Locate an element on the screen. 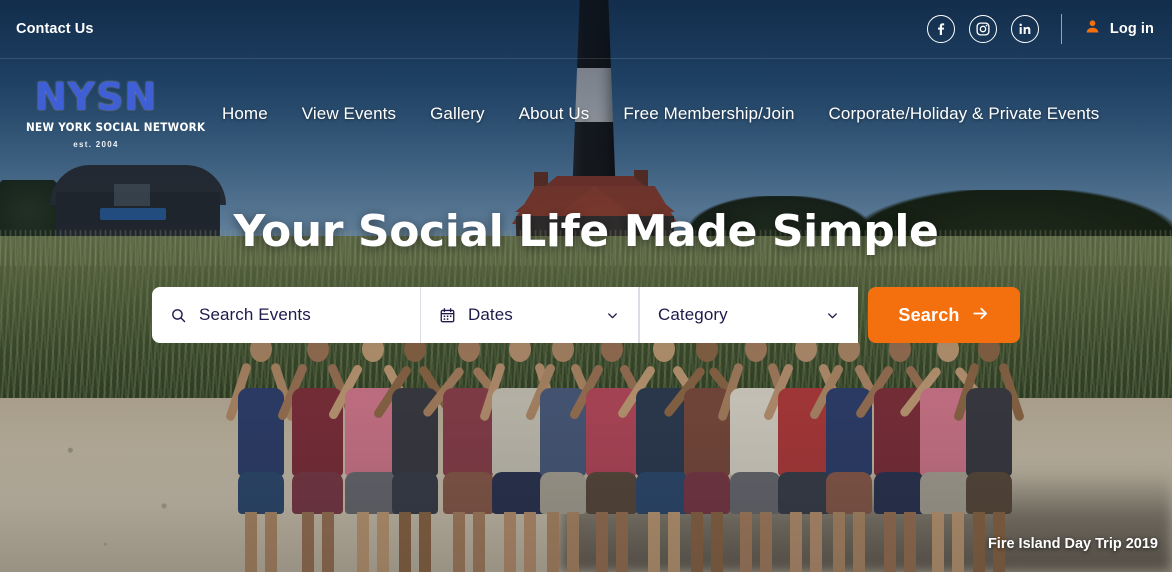  instagram-icon is located at coordinates (982, 29).